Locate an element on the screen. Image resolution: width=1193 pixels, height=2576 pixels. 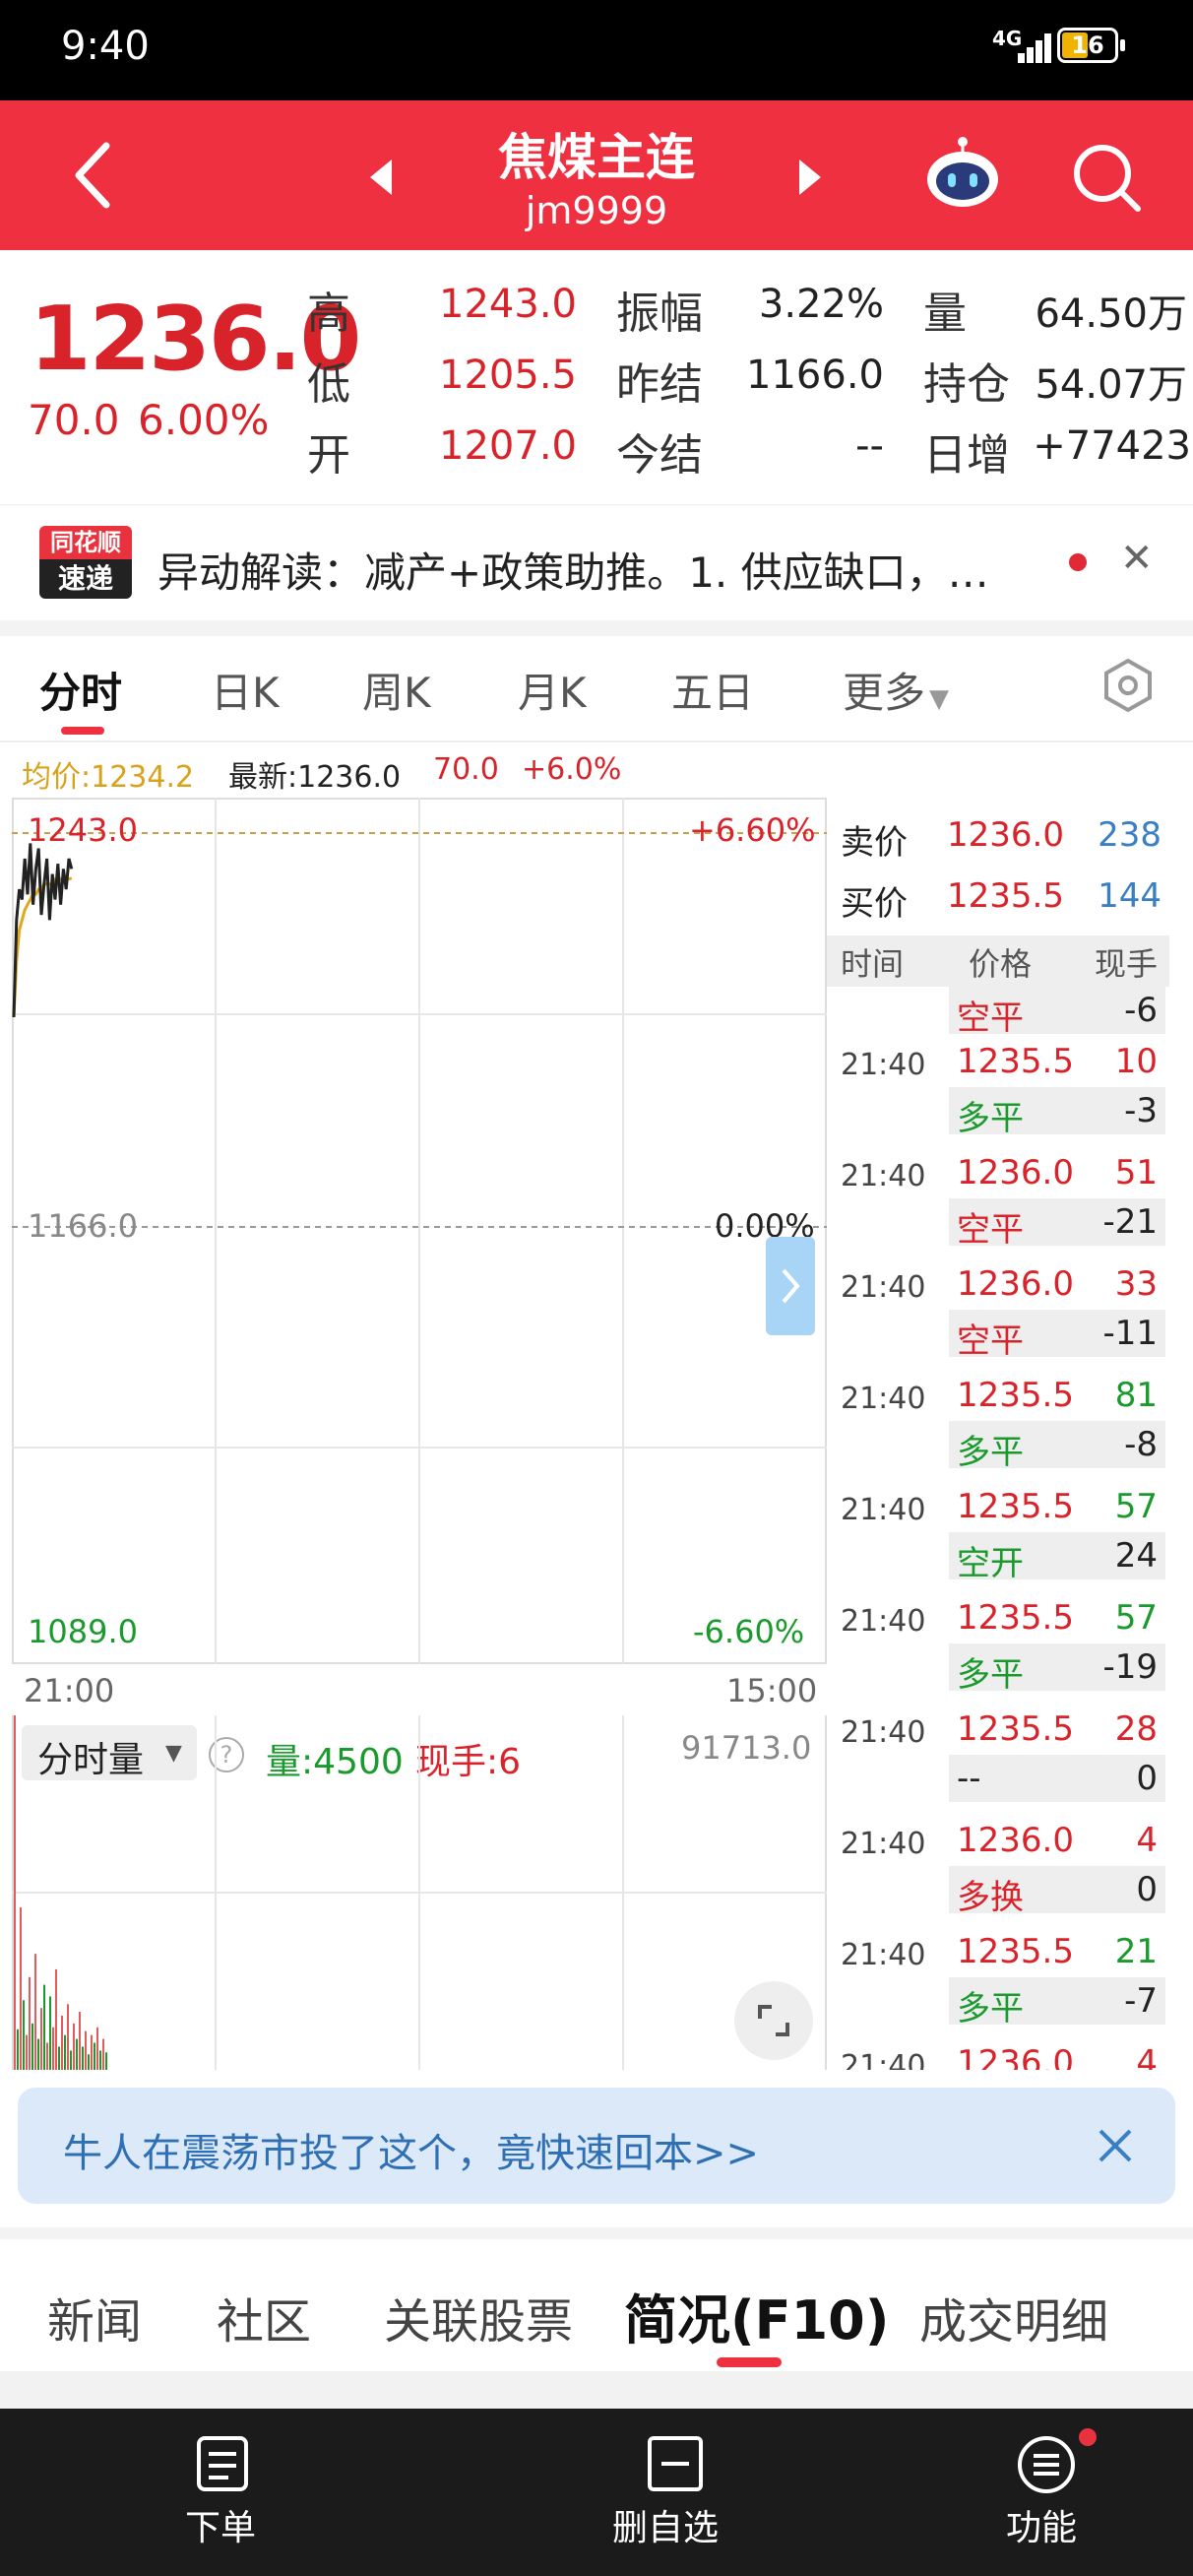
tab-news: 新闻 is located at coordinates (94, 2317).